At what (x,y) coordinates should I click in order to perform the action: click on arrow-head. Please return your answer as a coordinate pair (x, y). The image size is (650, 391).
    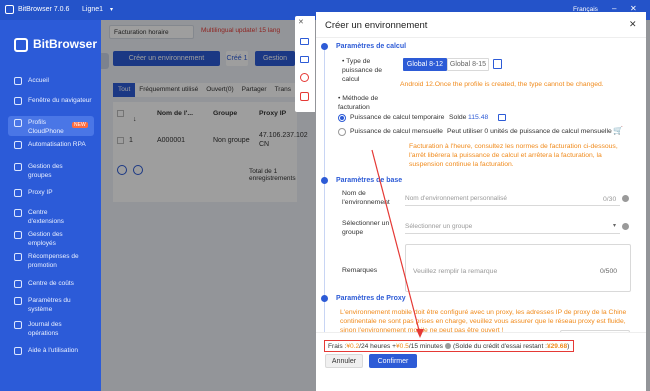
    Looking at the image, I should click on (420, 333).